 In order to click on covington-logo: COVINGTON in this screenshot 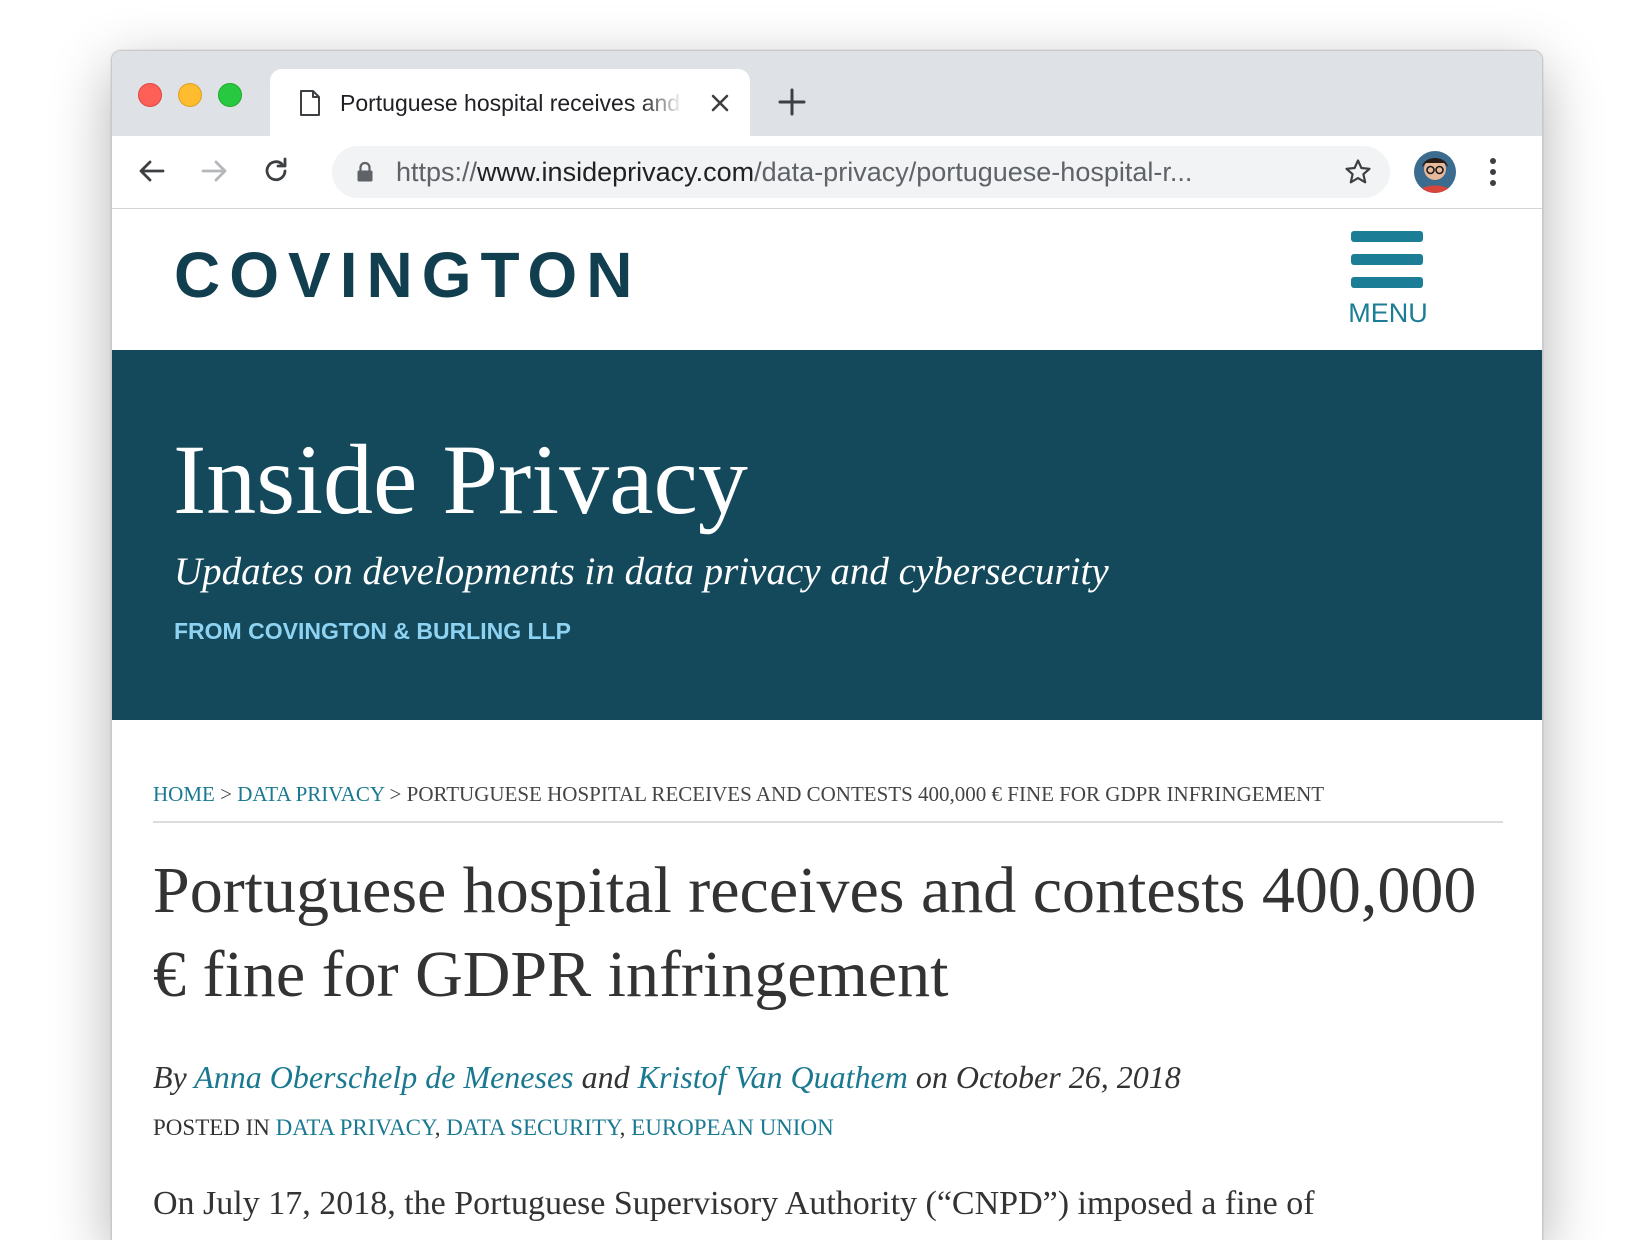, I will do `click(407, 275)`.